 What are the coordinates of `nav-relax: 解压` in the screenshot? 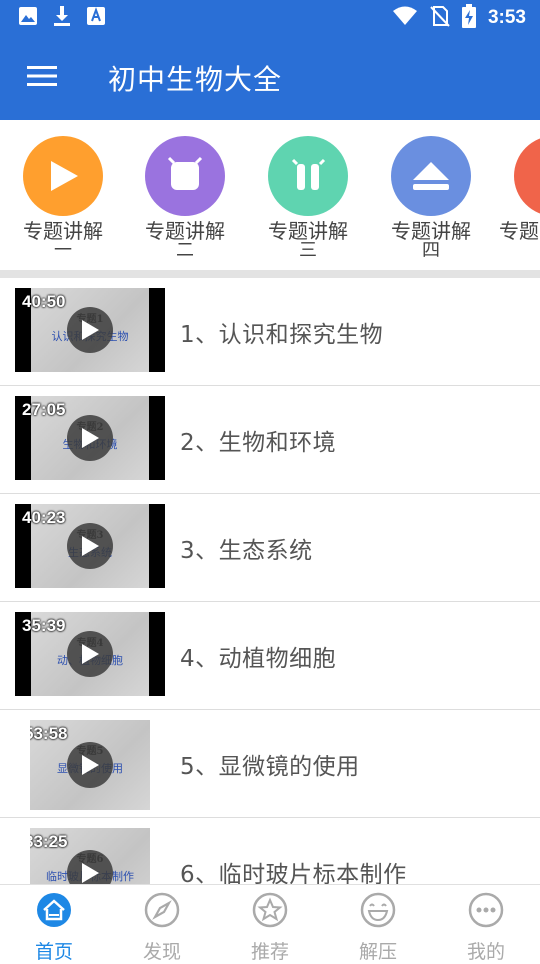 It's located at (378, 924).